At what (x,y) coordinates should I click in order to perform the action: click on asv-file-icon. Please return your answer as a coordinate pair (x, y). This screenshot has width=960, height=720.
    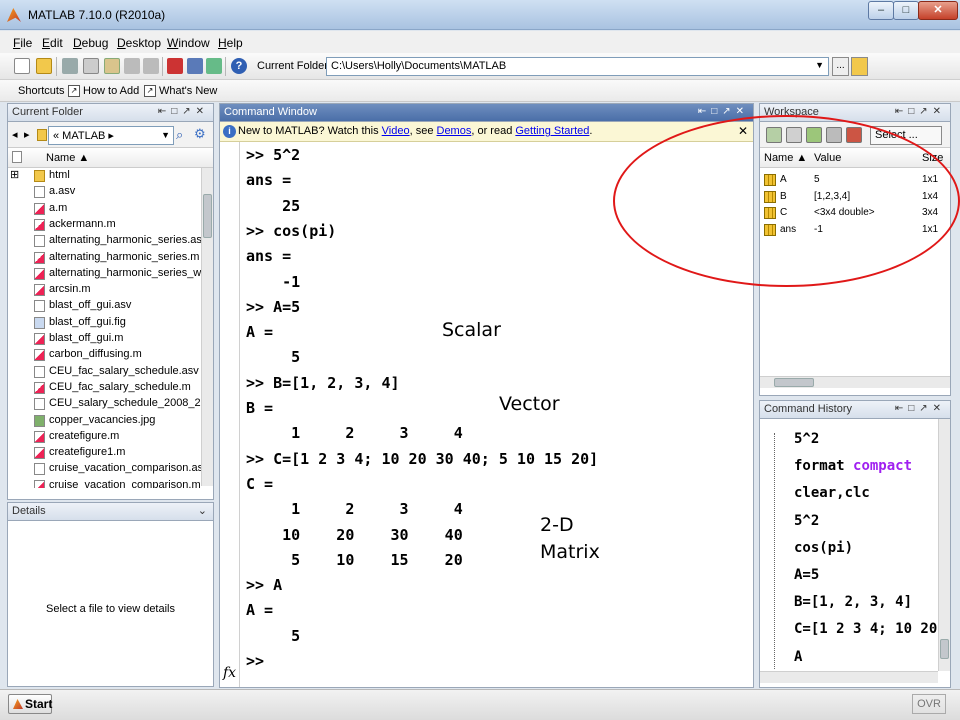
    Looking at the image, I should click on (39, 241).